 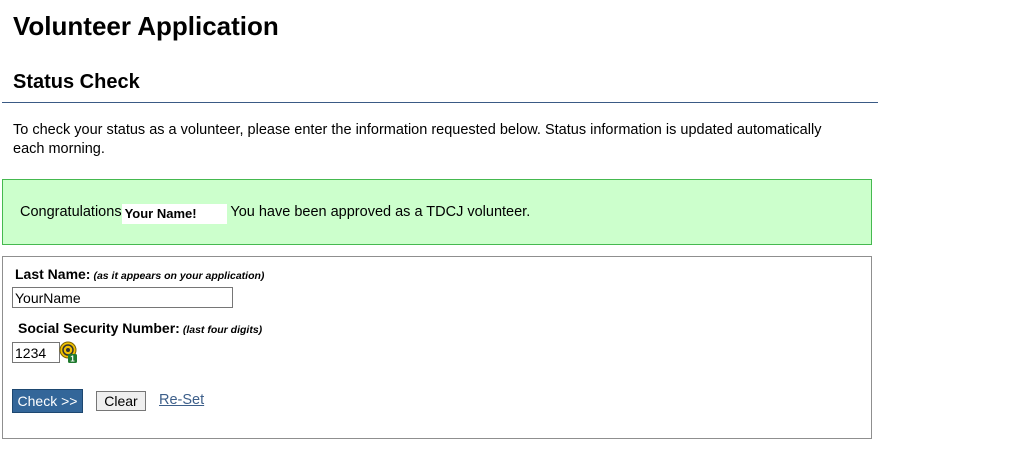 I want to click on alert-volunteer-name: Your Name!, so click(x=174, y=214).